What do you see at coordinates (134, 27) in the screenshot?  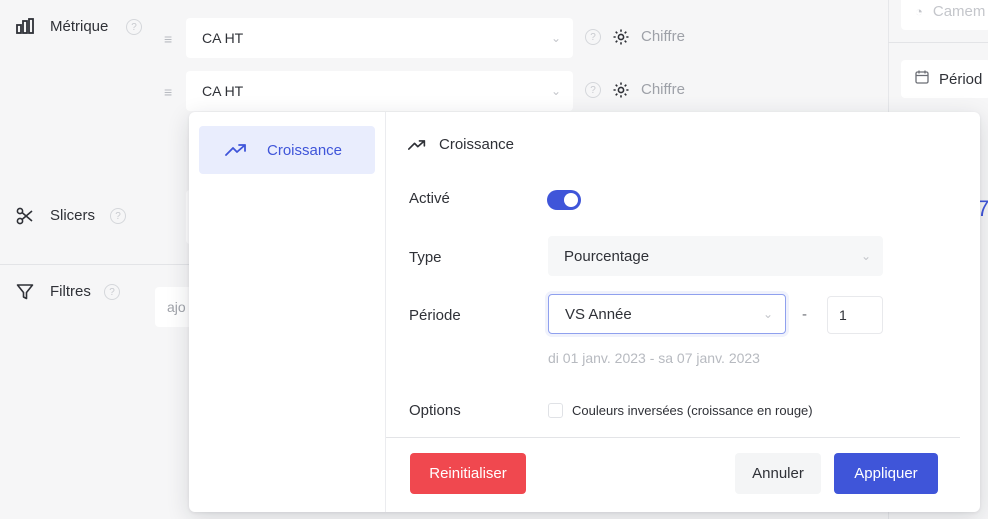 I see `metric-help-icon: ?` at bounding box center [134, 27].